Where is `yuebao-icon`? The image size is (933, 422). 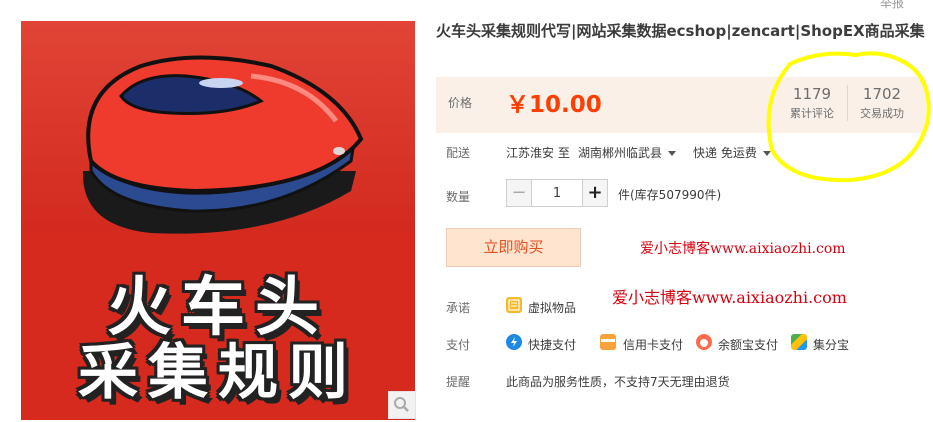 yuebao-icon is located at coordinates (704, 342).